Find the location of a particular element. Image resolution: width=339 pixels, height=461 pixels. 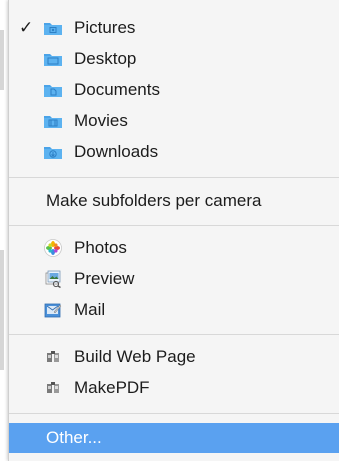

menu-item-documents: Documents is located at coordinates (174, 90).